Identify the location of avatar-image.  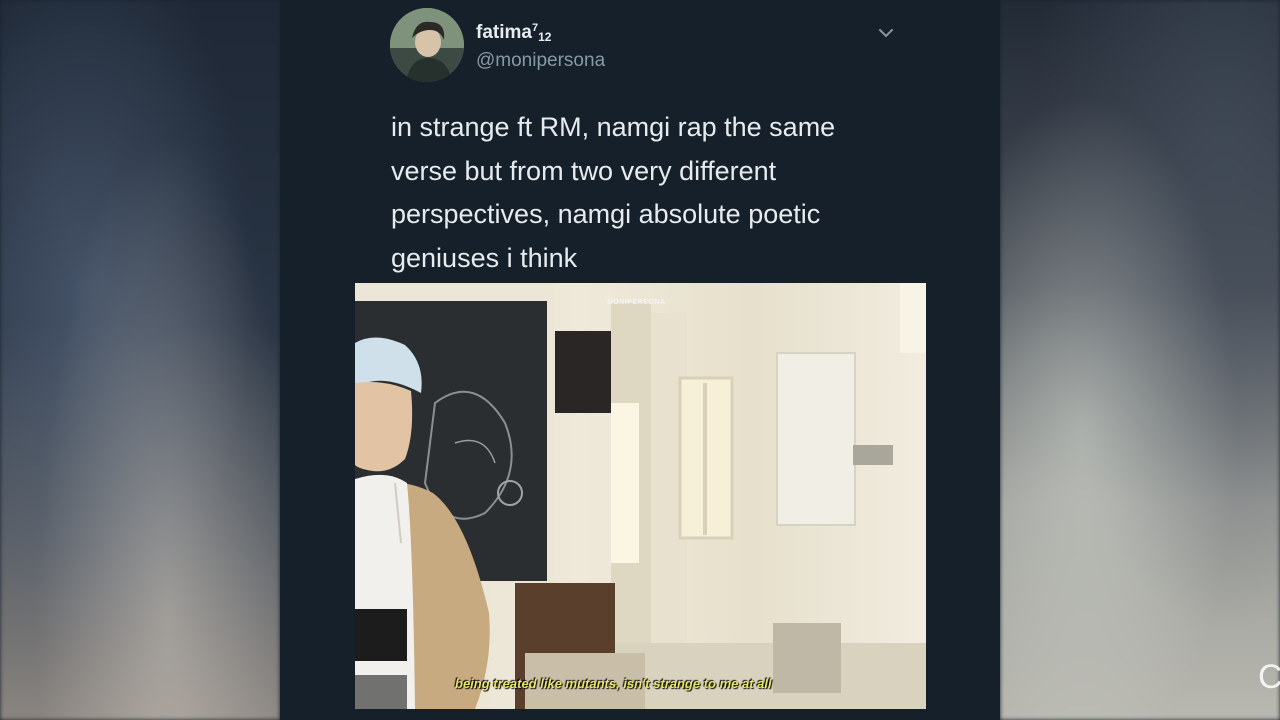
(427, 45).